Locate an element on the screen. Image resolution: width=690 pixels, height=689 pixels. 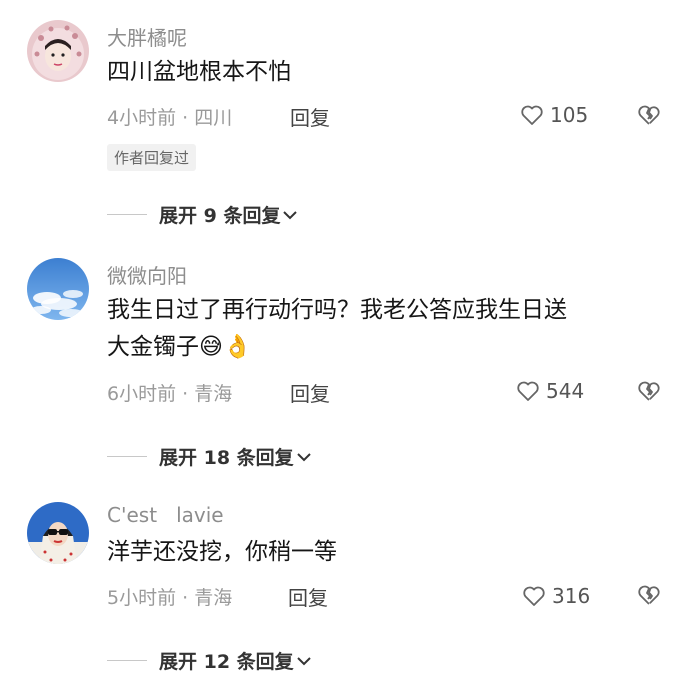
comment-text: 四川盆地根本不怕 is located at coordinates (199, 72).